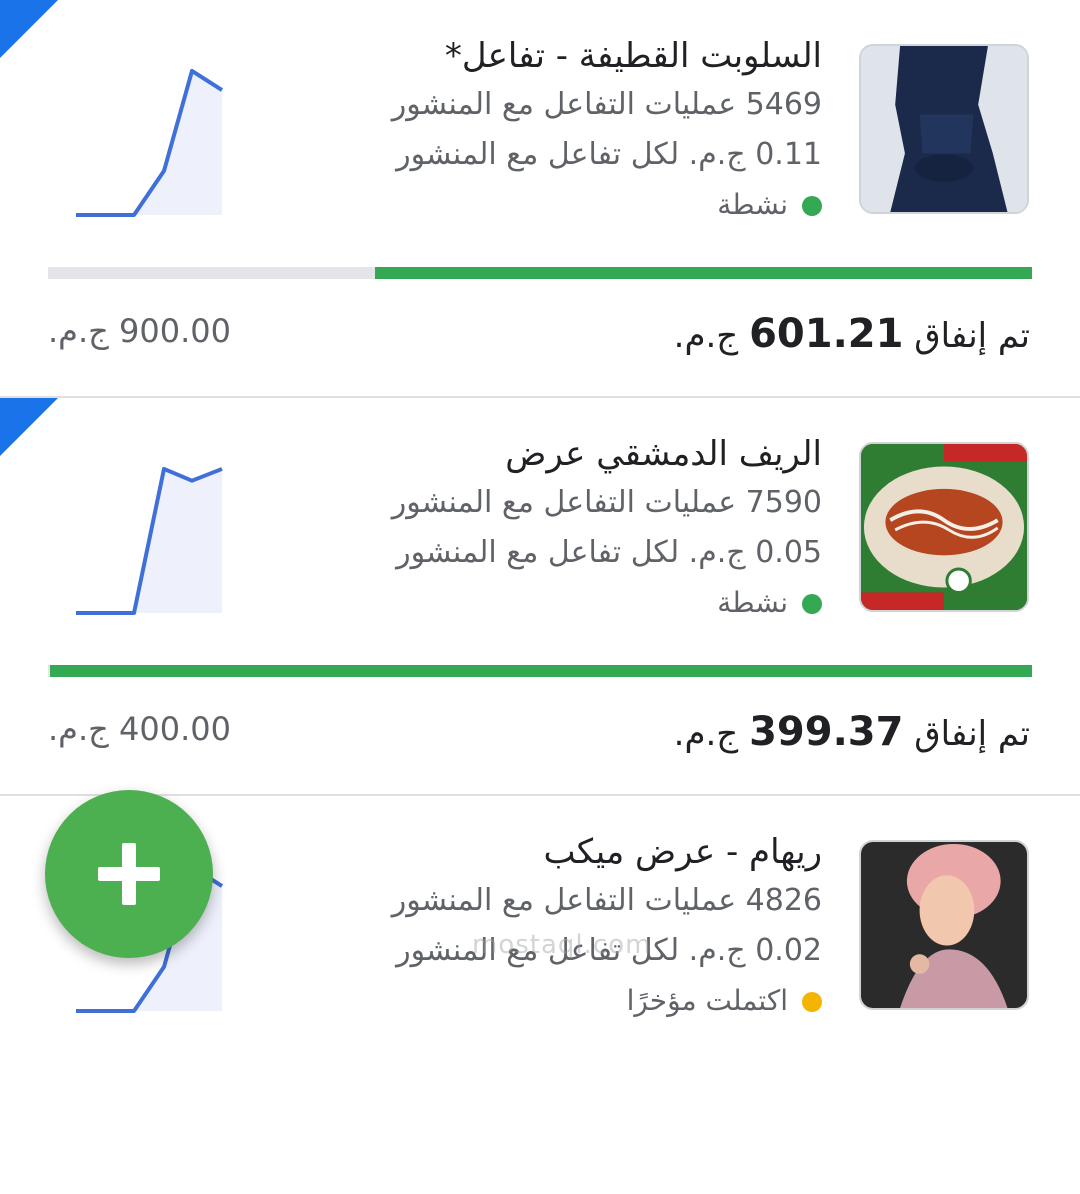 Image resolution: width=1080 pixels, height=1194 pixels. Describe the element at coordinates (609, 154) in the screenshot. I see `cost-per-engagement: 0.11 ج.م. لكل تفاعل مع المنشور` at that location.